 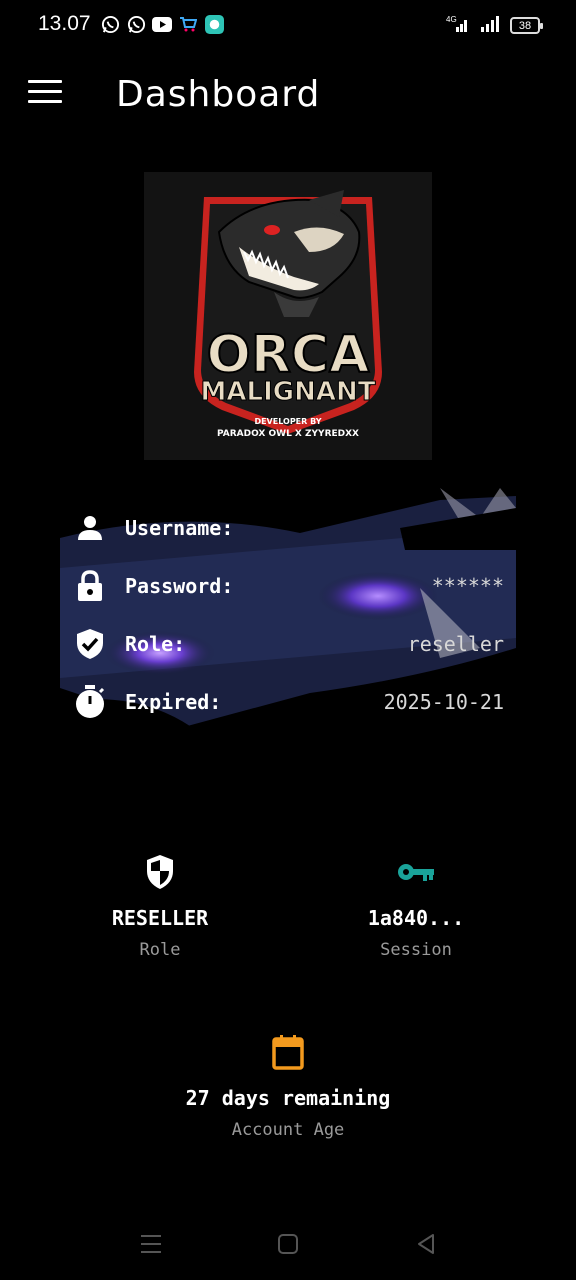 I want to click on account-age-stat: 27 days remaining Account Age, so click(x=288, y=1086).